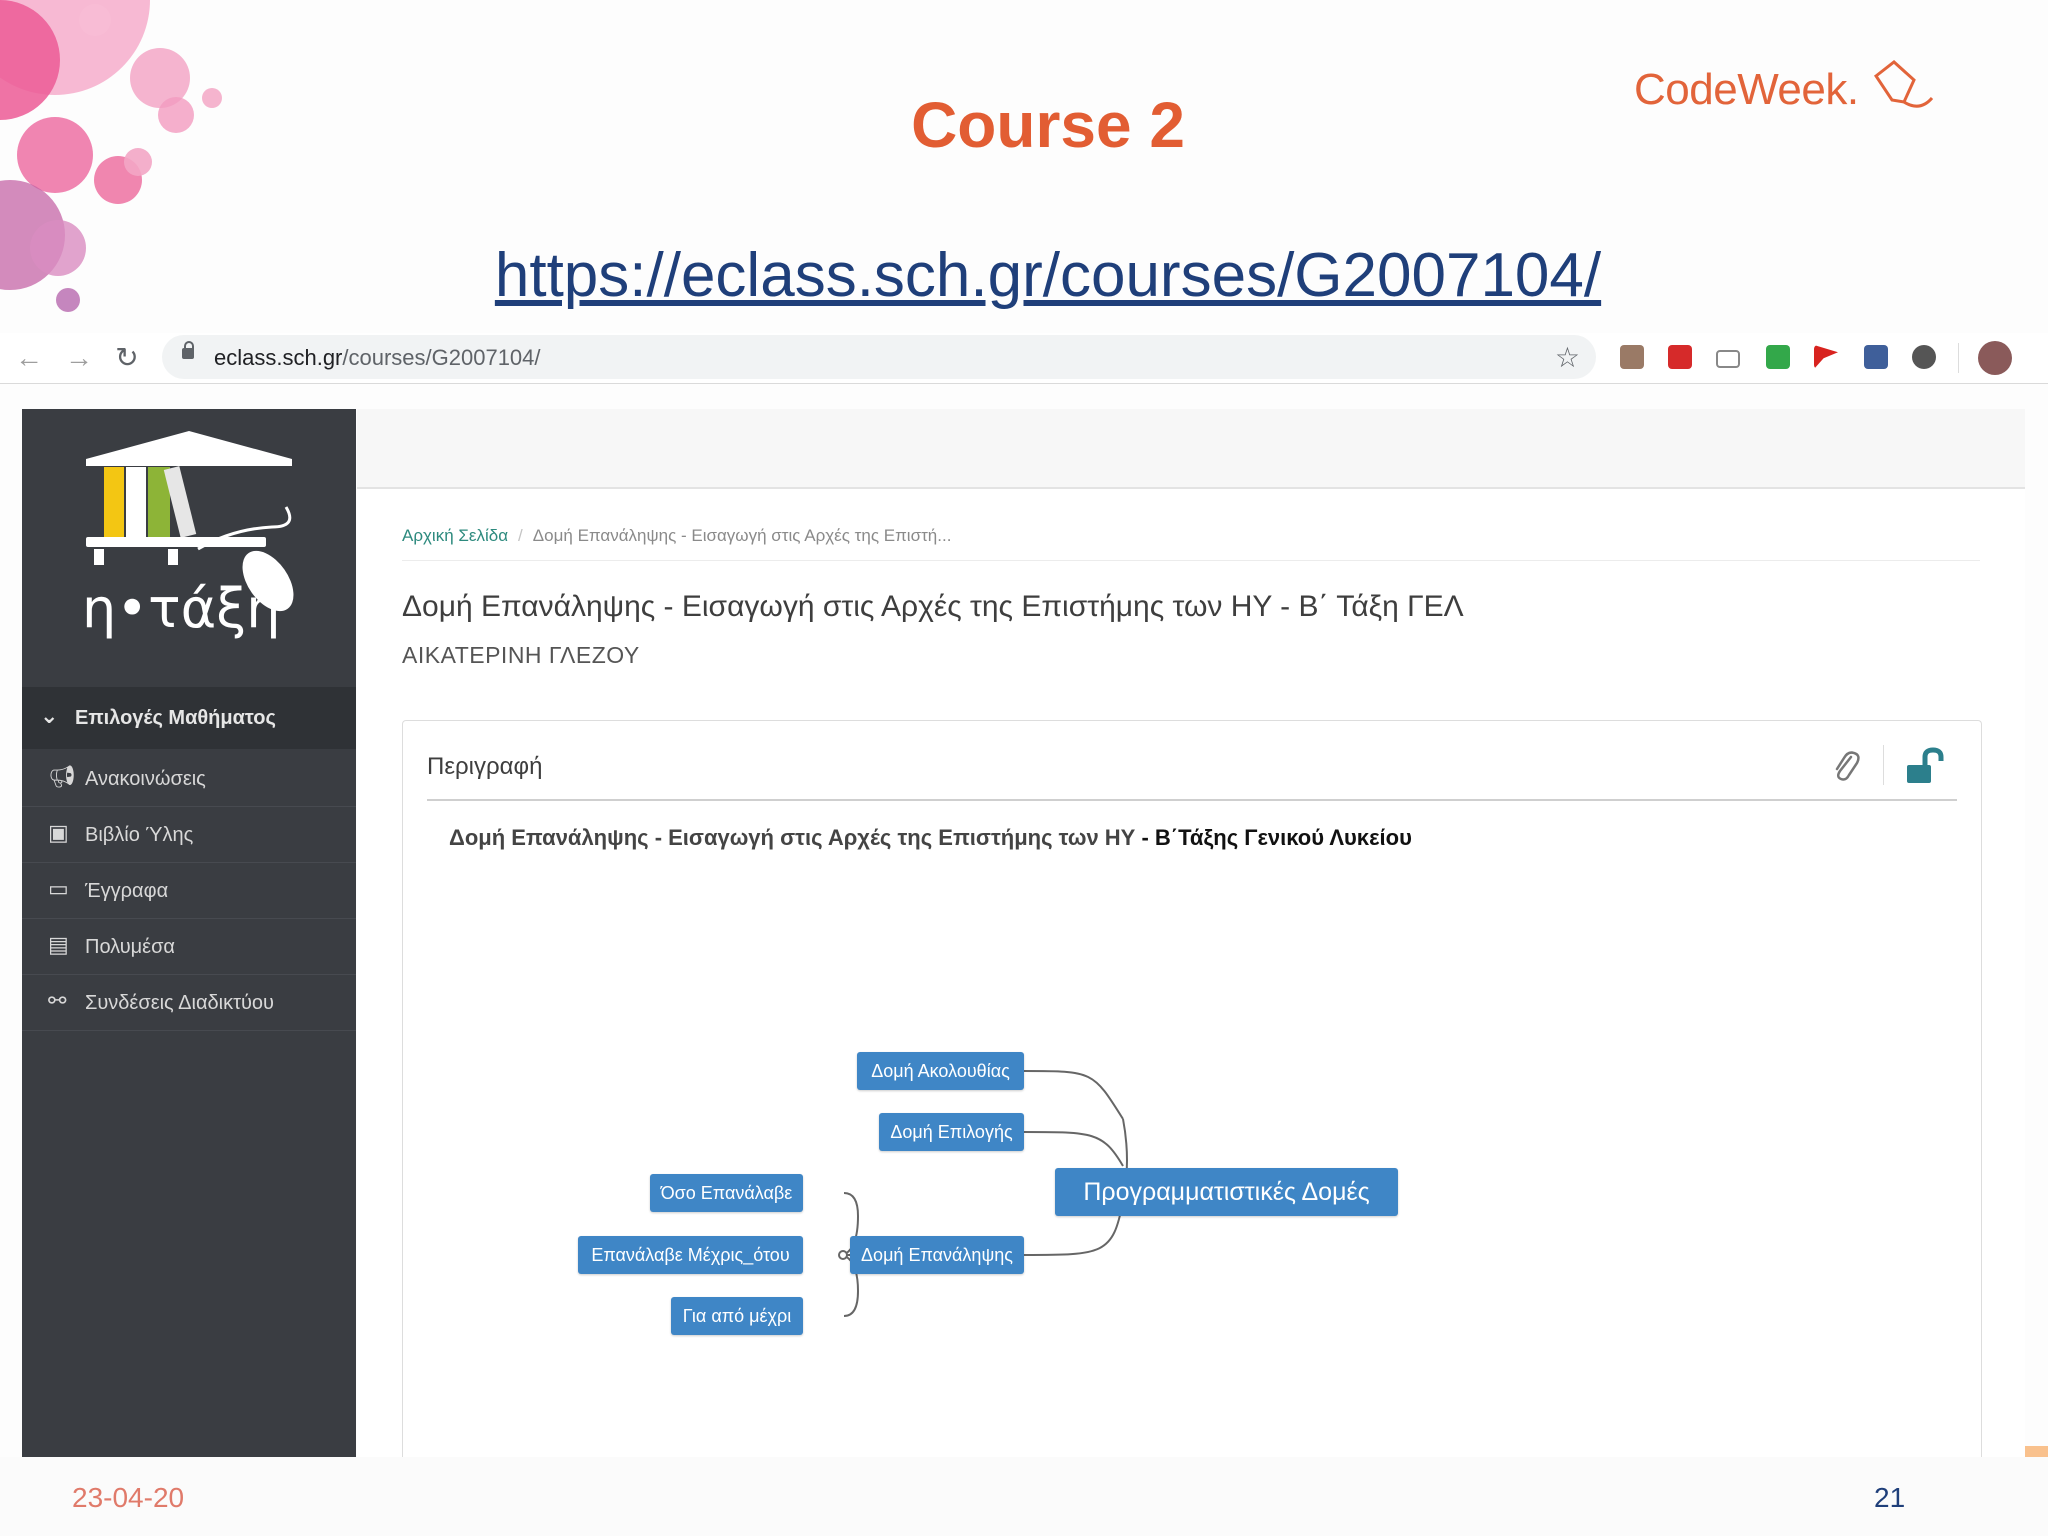  I want to click on folder-open-icon: ▭, so click(58, 888).